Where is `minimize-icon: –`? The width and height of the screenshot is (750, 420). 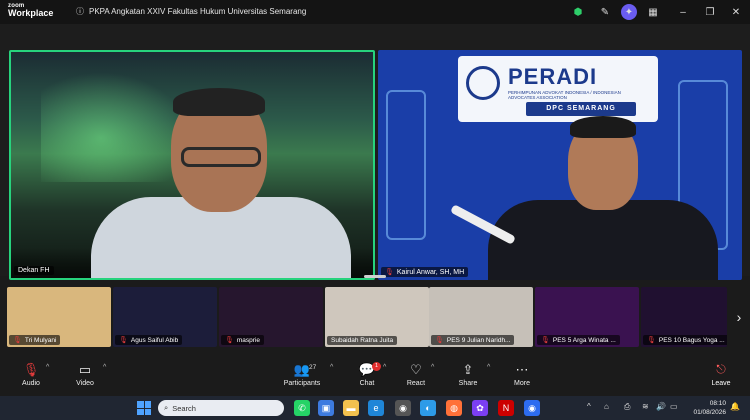
minimize-icon: – is located at coordinates (683, 12).